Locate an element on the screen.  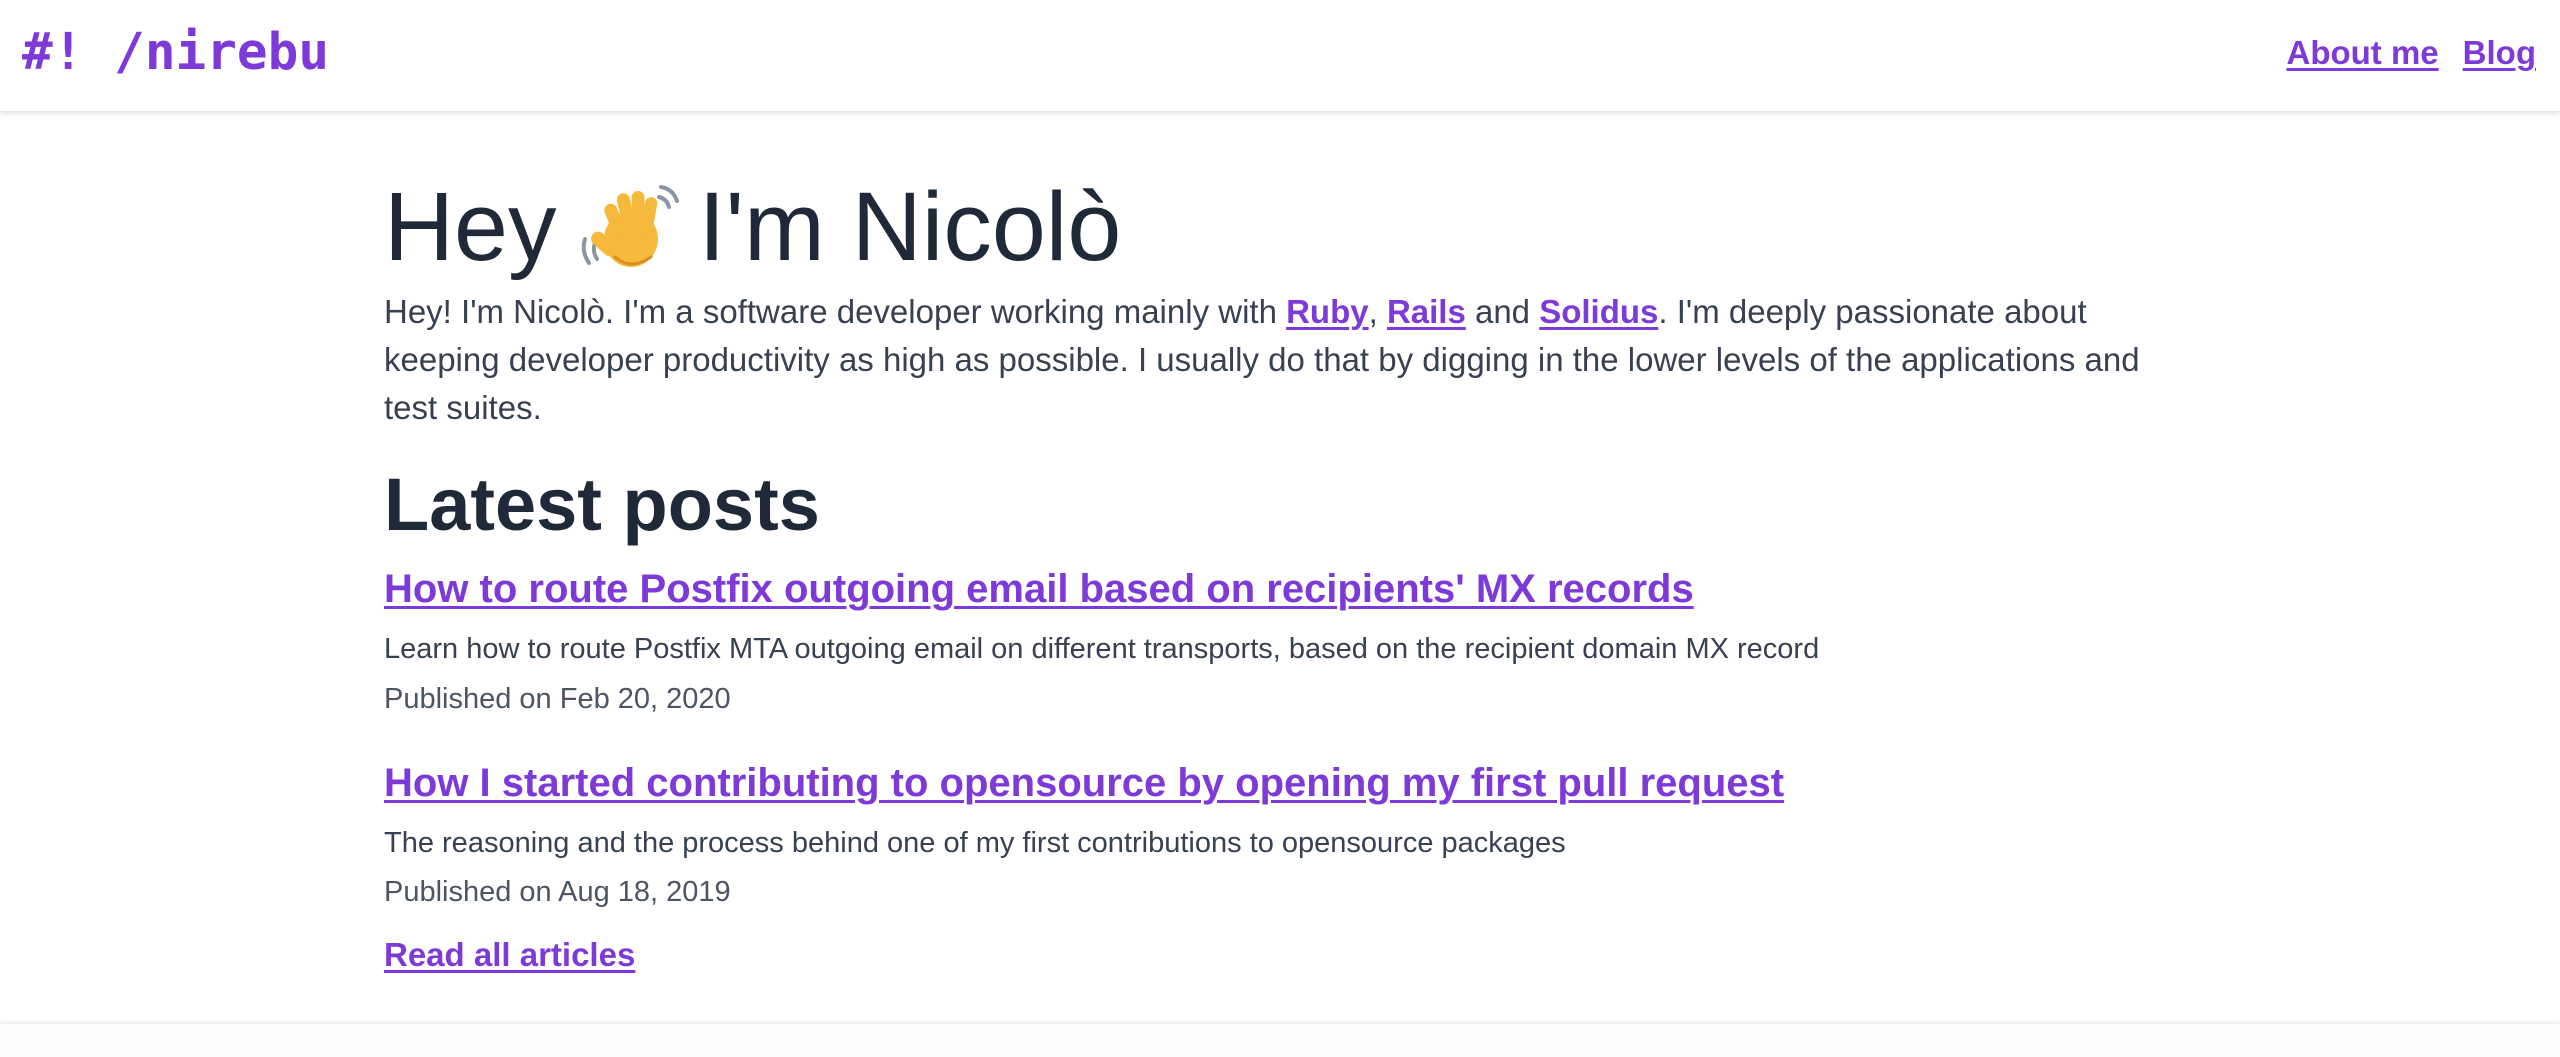
main-nav: About me Blog is located at coordinates (2412, 52).